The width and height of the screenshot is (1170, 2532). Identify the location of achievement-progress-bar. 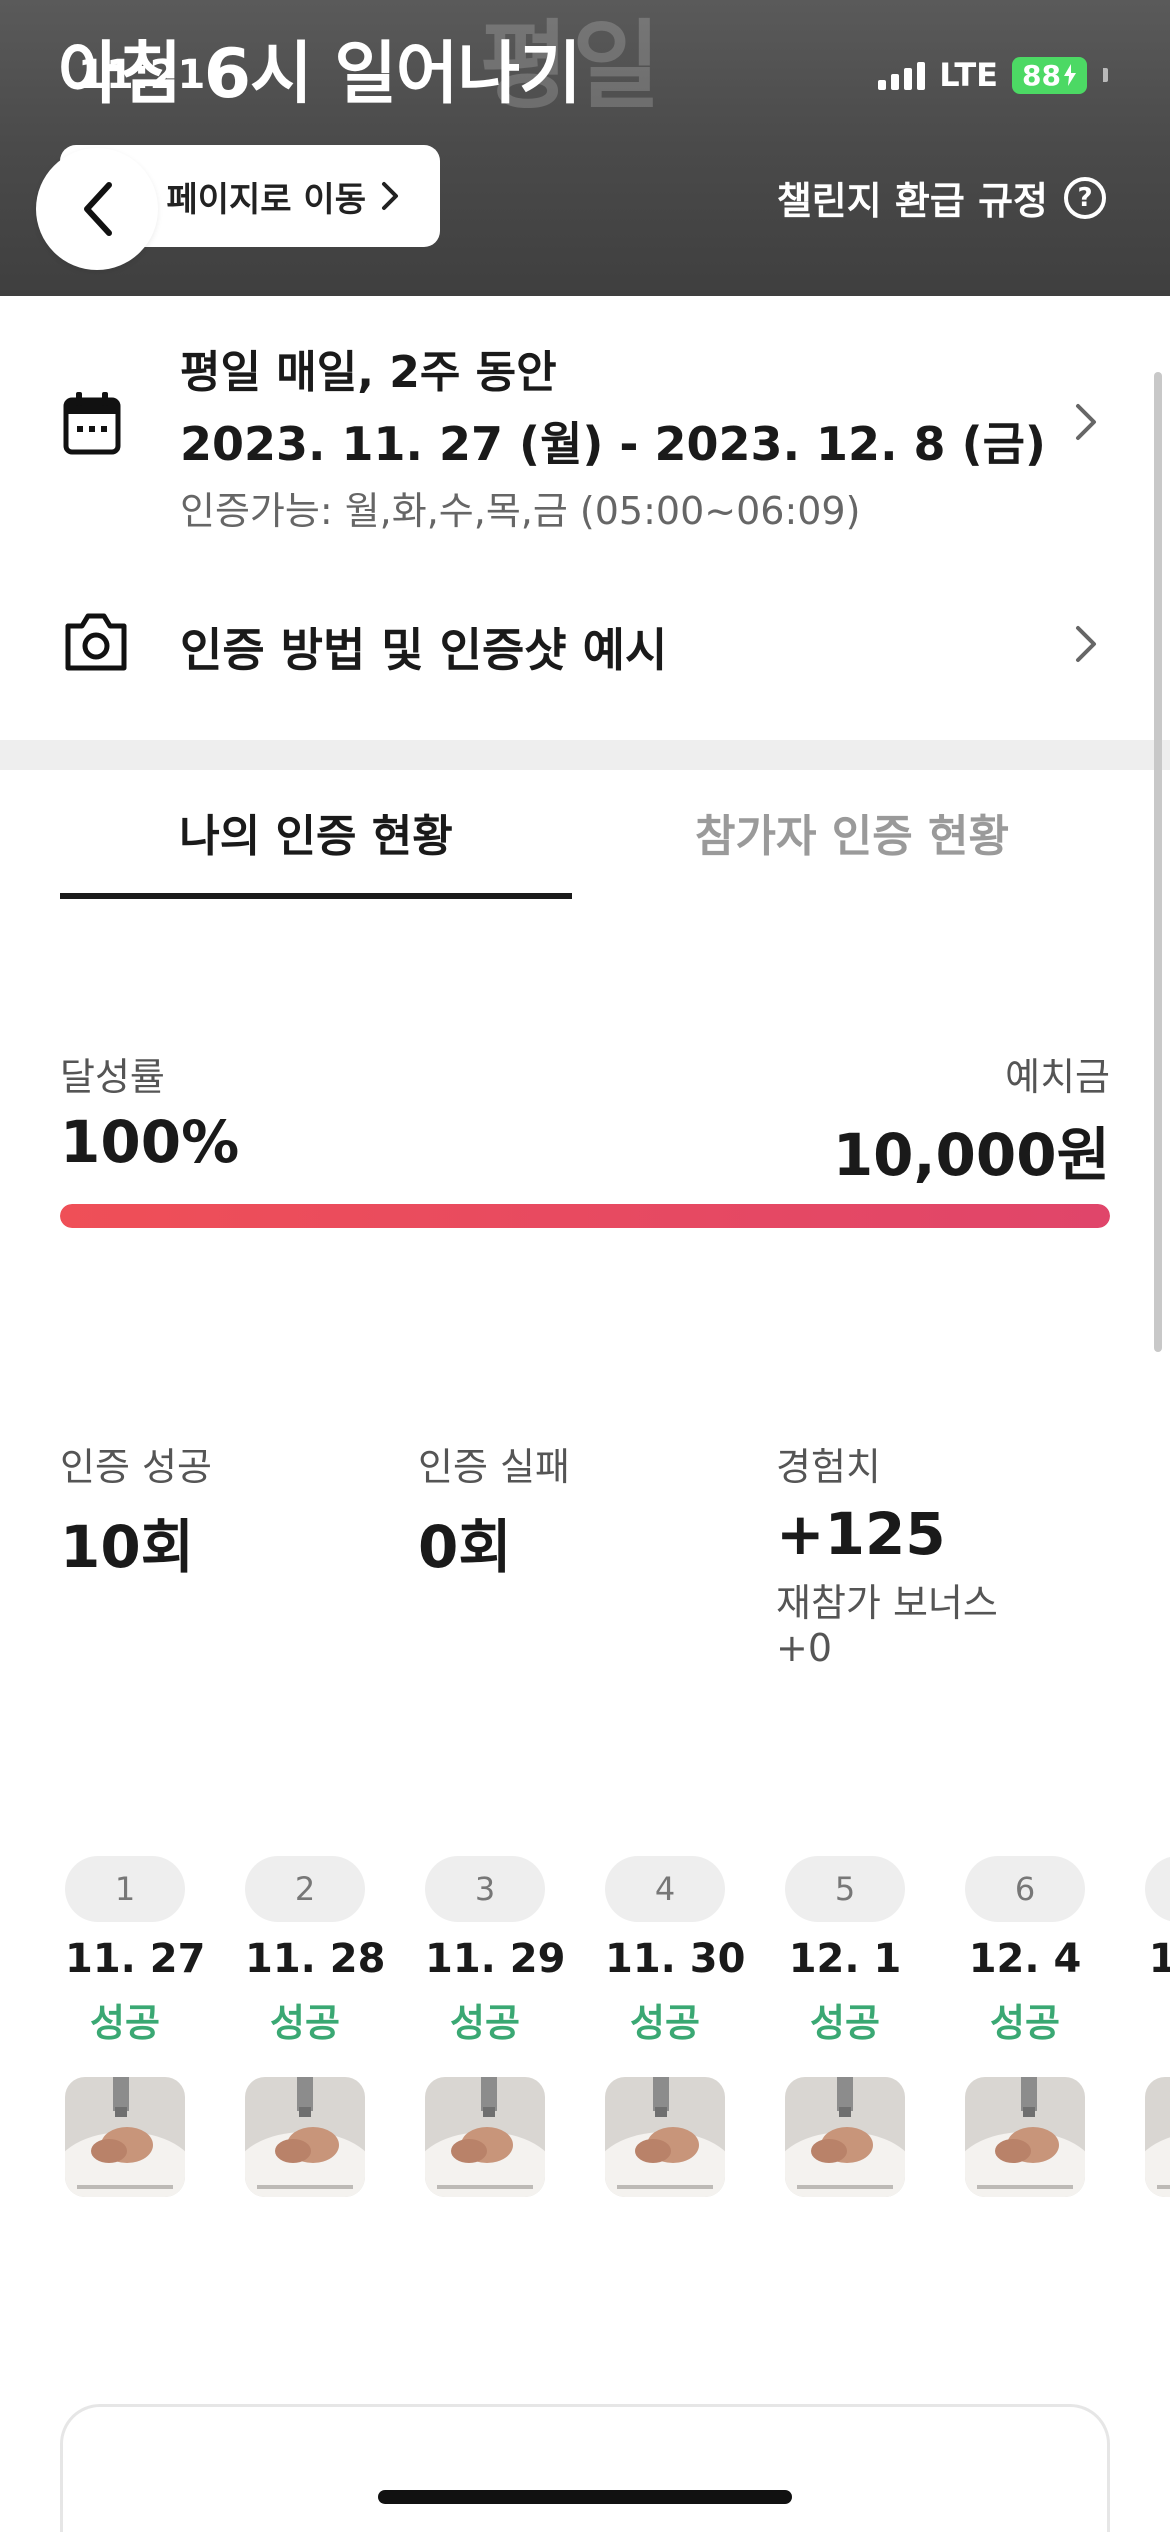
(585, 1216).